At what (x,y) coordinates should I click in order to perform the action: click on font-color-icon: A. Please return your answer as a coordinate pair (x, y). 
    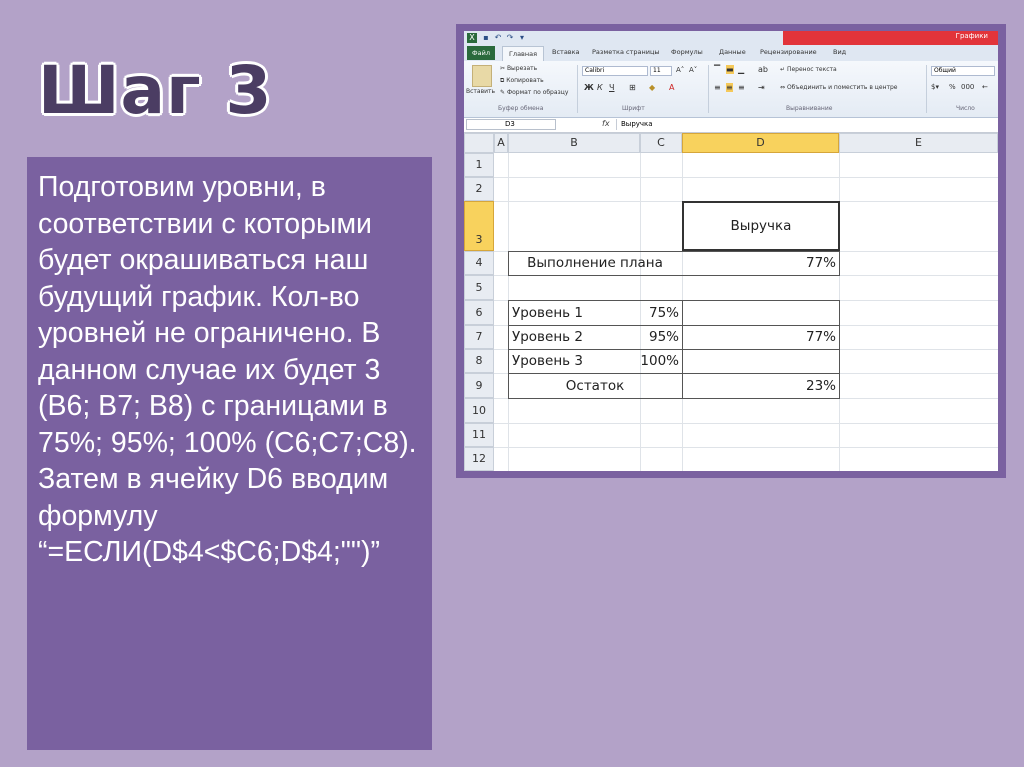
    Looking at the image, I should click on (671, 87).